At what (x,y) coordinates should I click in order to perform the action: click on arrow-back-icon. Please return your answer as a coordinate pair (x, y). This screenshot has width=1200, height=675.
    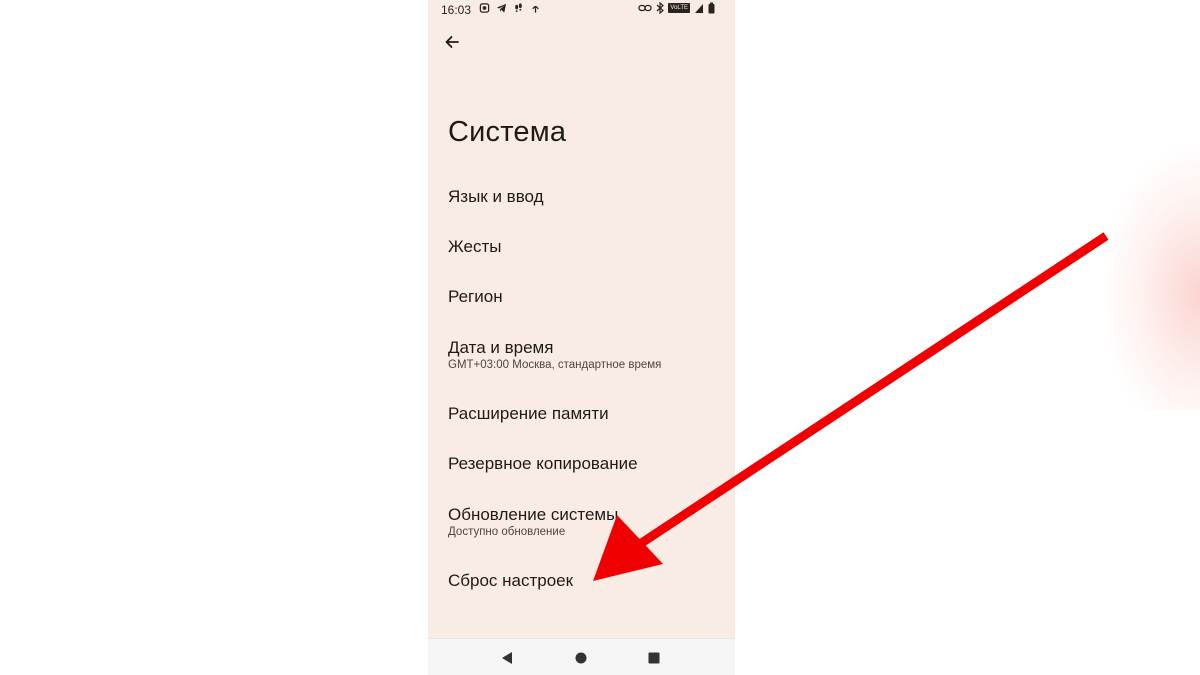
    Looking at the image, I should click on (452, 42).